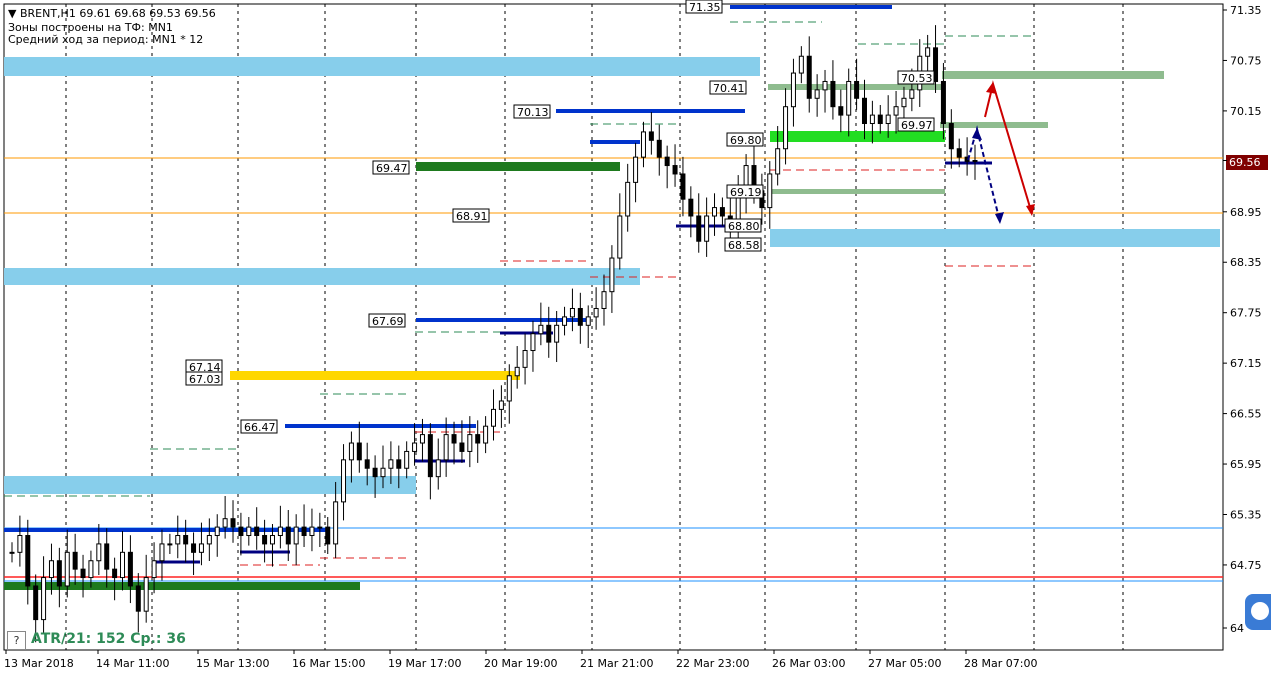  Describe the element at coordinates (392, 168) in the screenshot. I see `price-label: 69.47` at that location.